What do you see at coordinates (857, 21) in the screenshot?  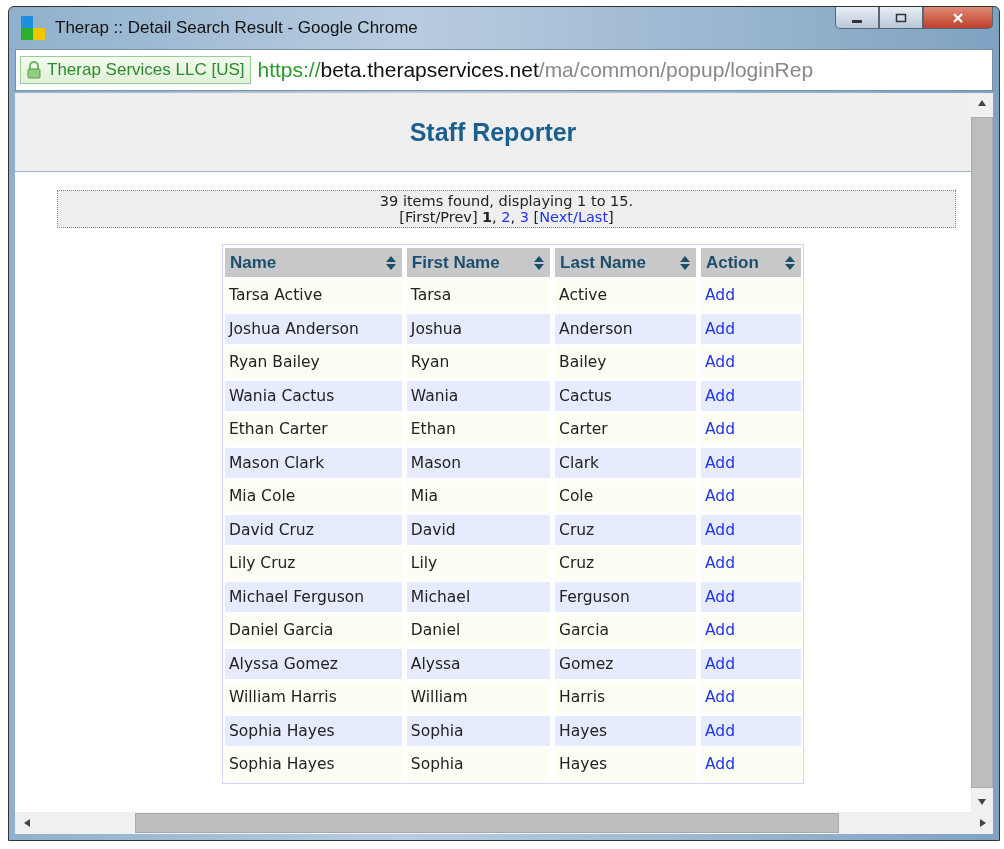 I see `minimize-icon` at bounding box center [857, 21].